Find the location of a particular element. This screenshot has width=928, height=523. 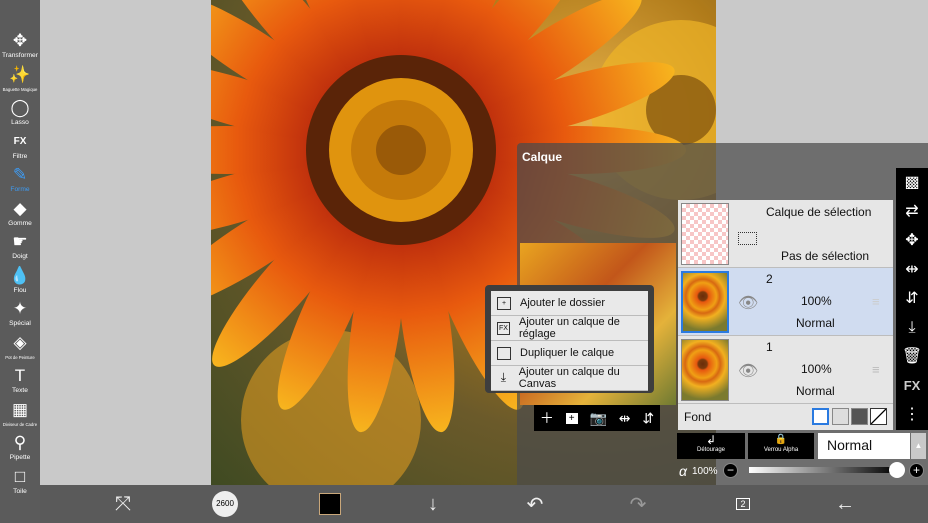

tool-label: Flou is located at coordinates (20, 290).